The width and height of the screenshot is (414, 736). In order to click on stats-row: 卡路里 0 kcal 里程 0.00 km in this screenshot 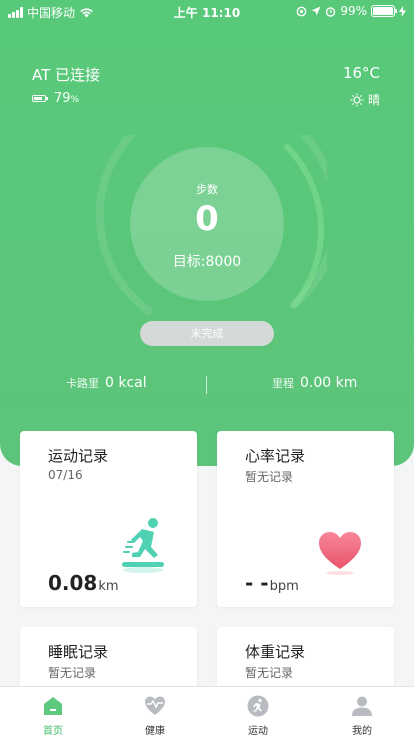, I will do `click(207, 385)`.